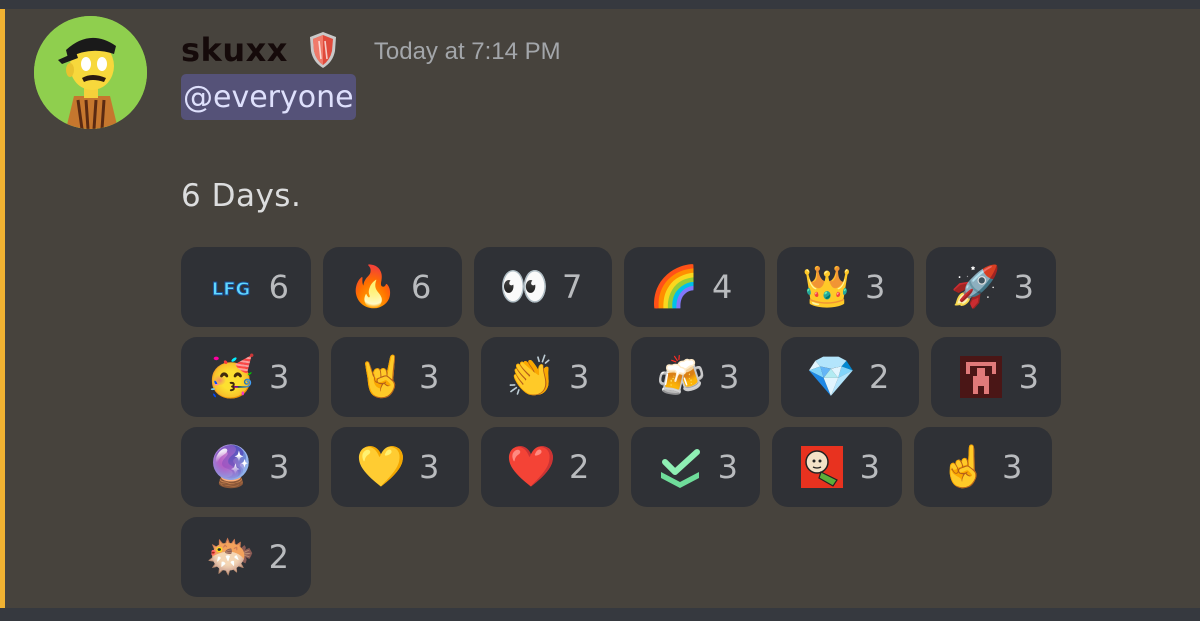  Describe the element at coordinates (231, 289) in the screenshot. I see `svg-text: LFG` at that location.